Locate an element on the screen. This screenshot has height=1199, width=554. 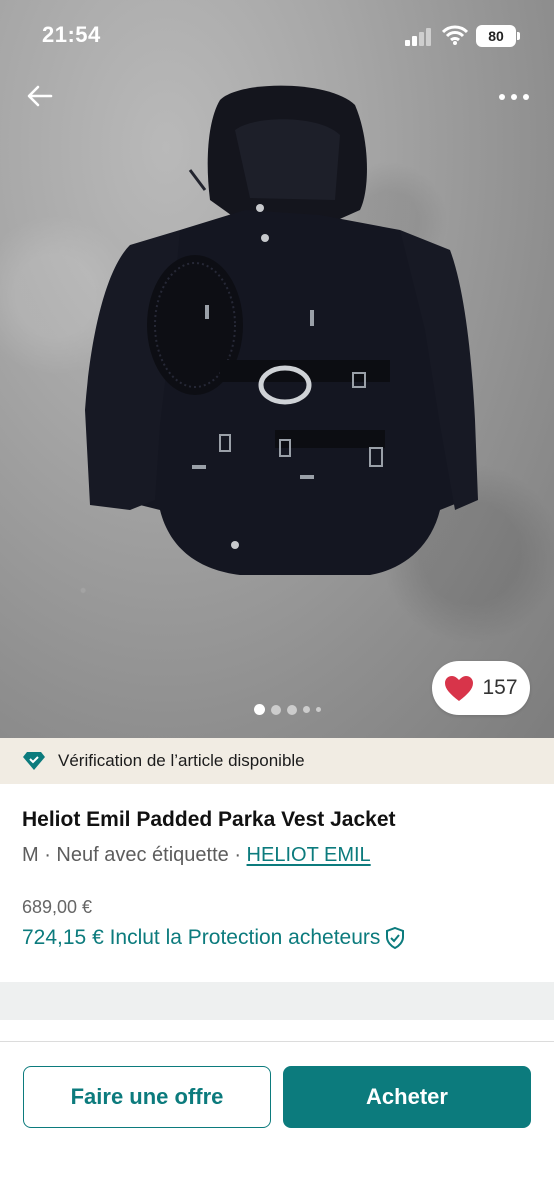
status-time: 21:54 is located at coordinates (71, 34).